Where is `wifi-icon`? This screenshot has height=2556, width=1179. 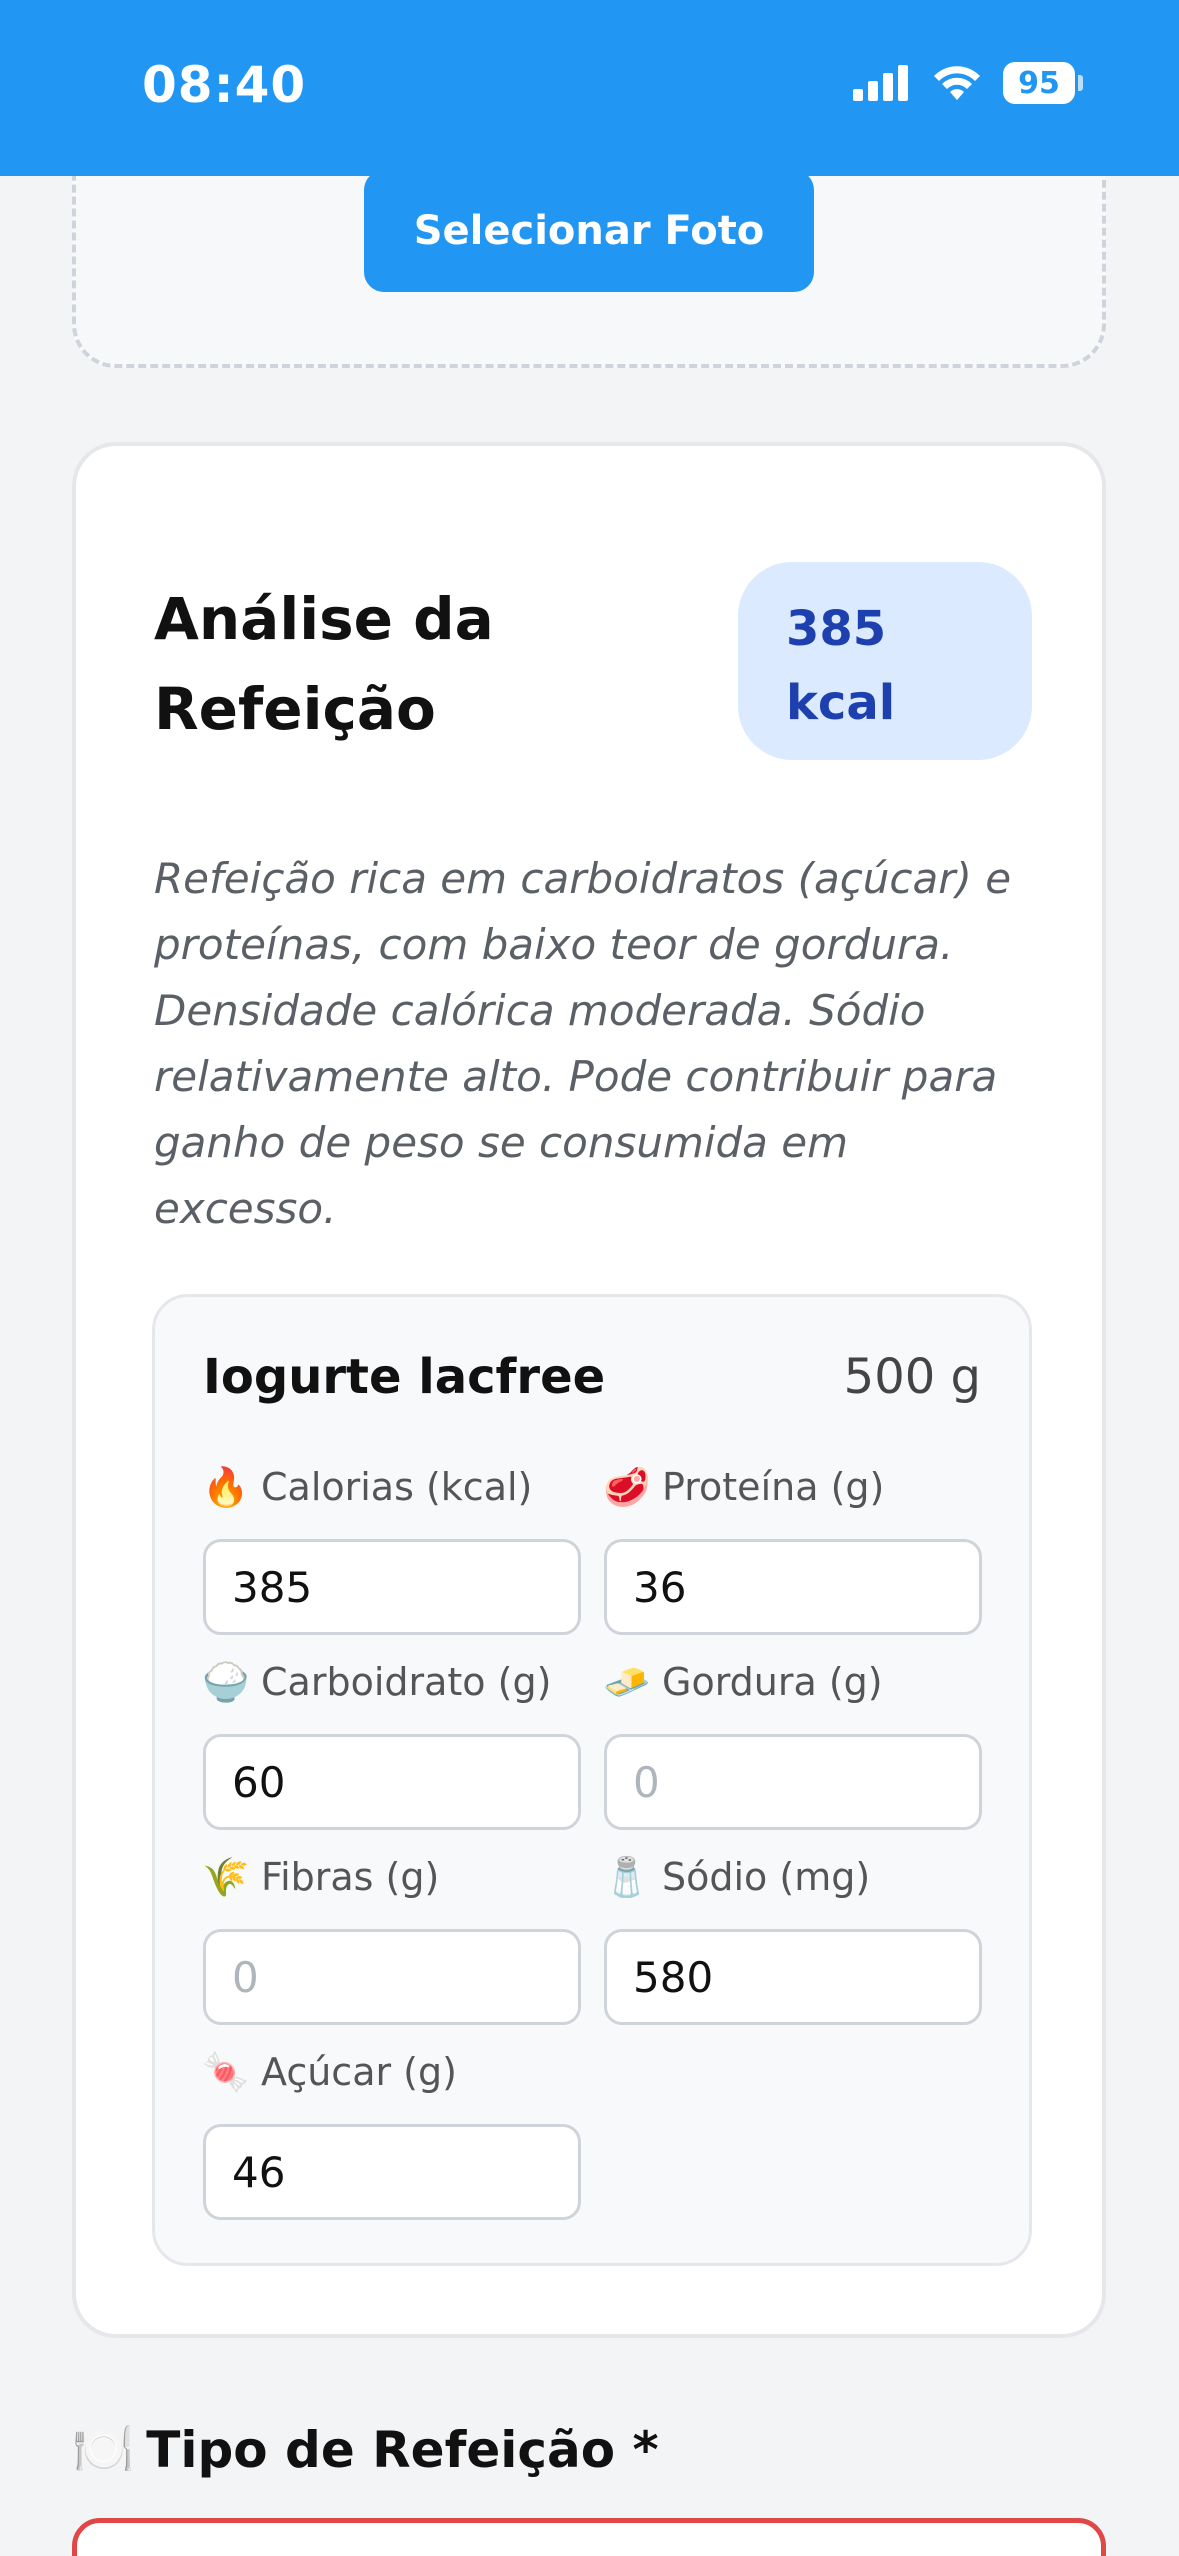 wifi-icon is located at coordinates (957, 83).